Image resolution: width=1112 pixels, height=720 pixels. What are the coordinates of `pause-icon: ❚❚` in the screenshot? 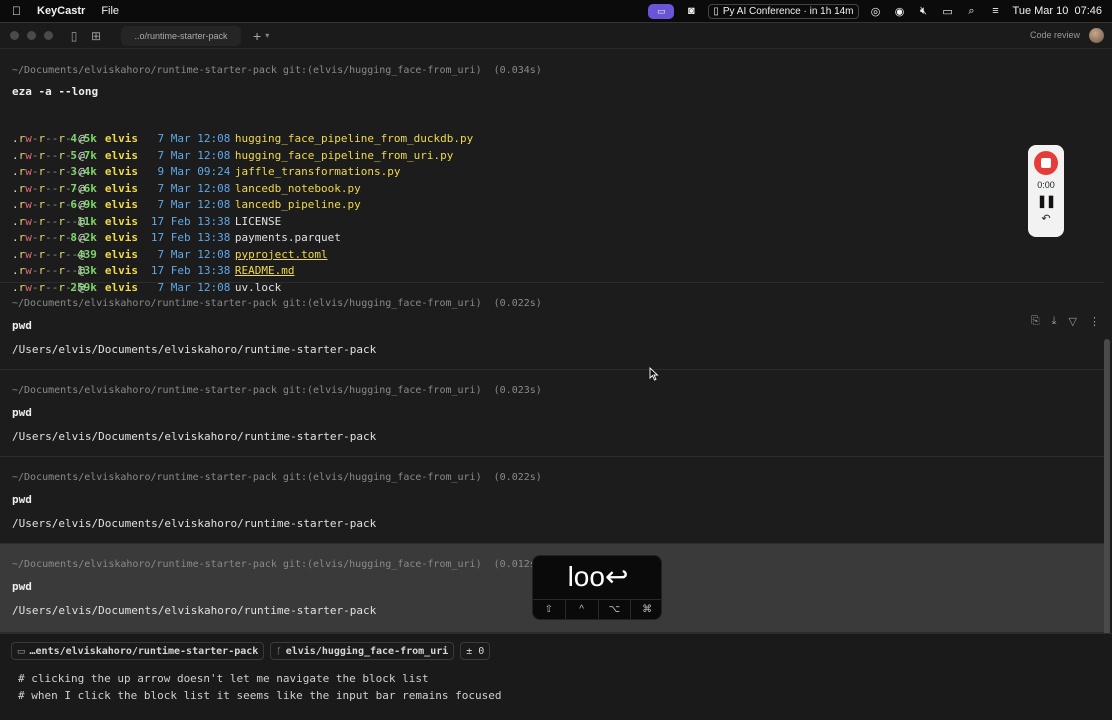 It's located at (1046, 201).